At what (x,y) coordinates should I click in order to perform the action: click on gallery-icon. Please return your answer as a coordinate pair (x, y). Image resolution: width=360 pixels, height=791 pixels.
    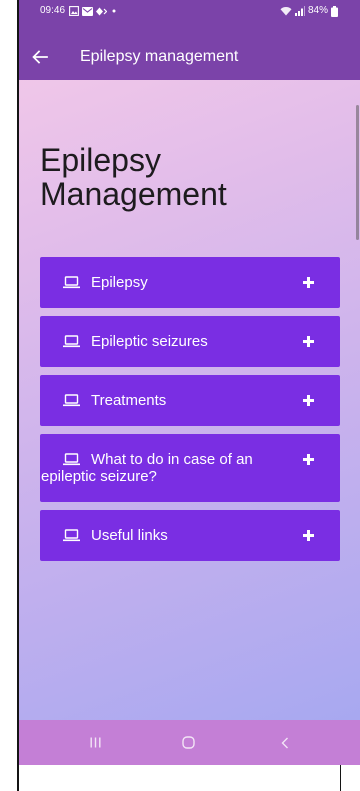
    Looking at the image, I should click on (74, 11).